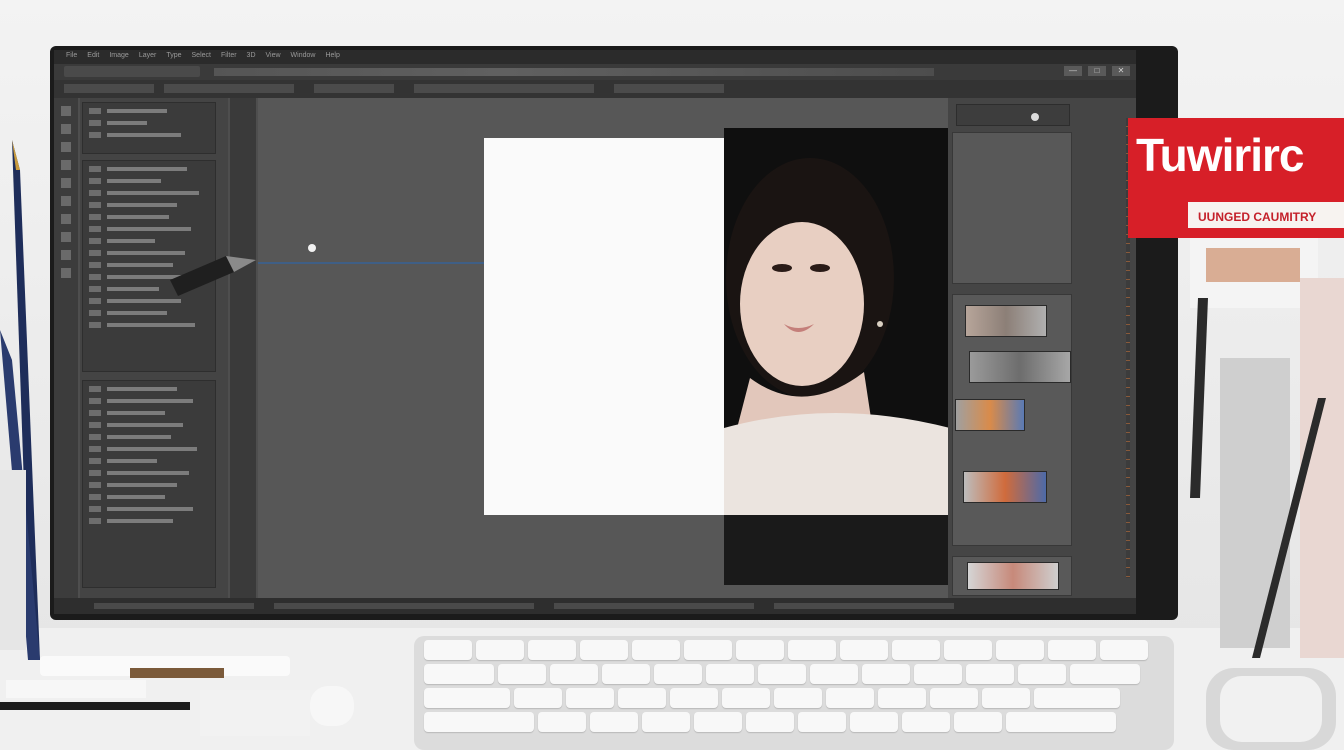 This screenshot has height=750, width=1344. Describe the element at coordinates (132, 71) in the screenshot. I see `document-tab` at that location.